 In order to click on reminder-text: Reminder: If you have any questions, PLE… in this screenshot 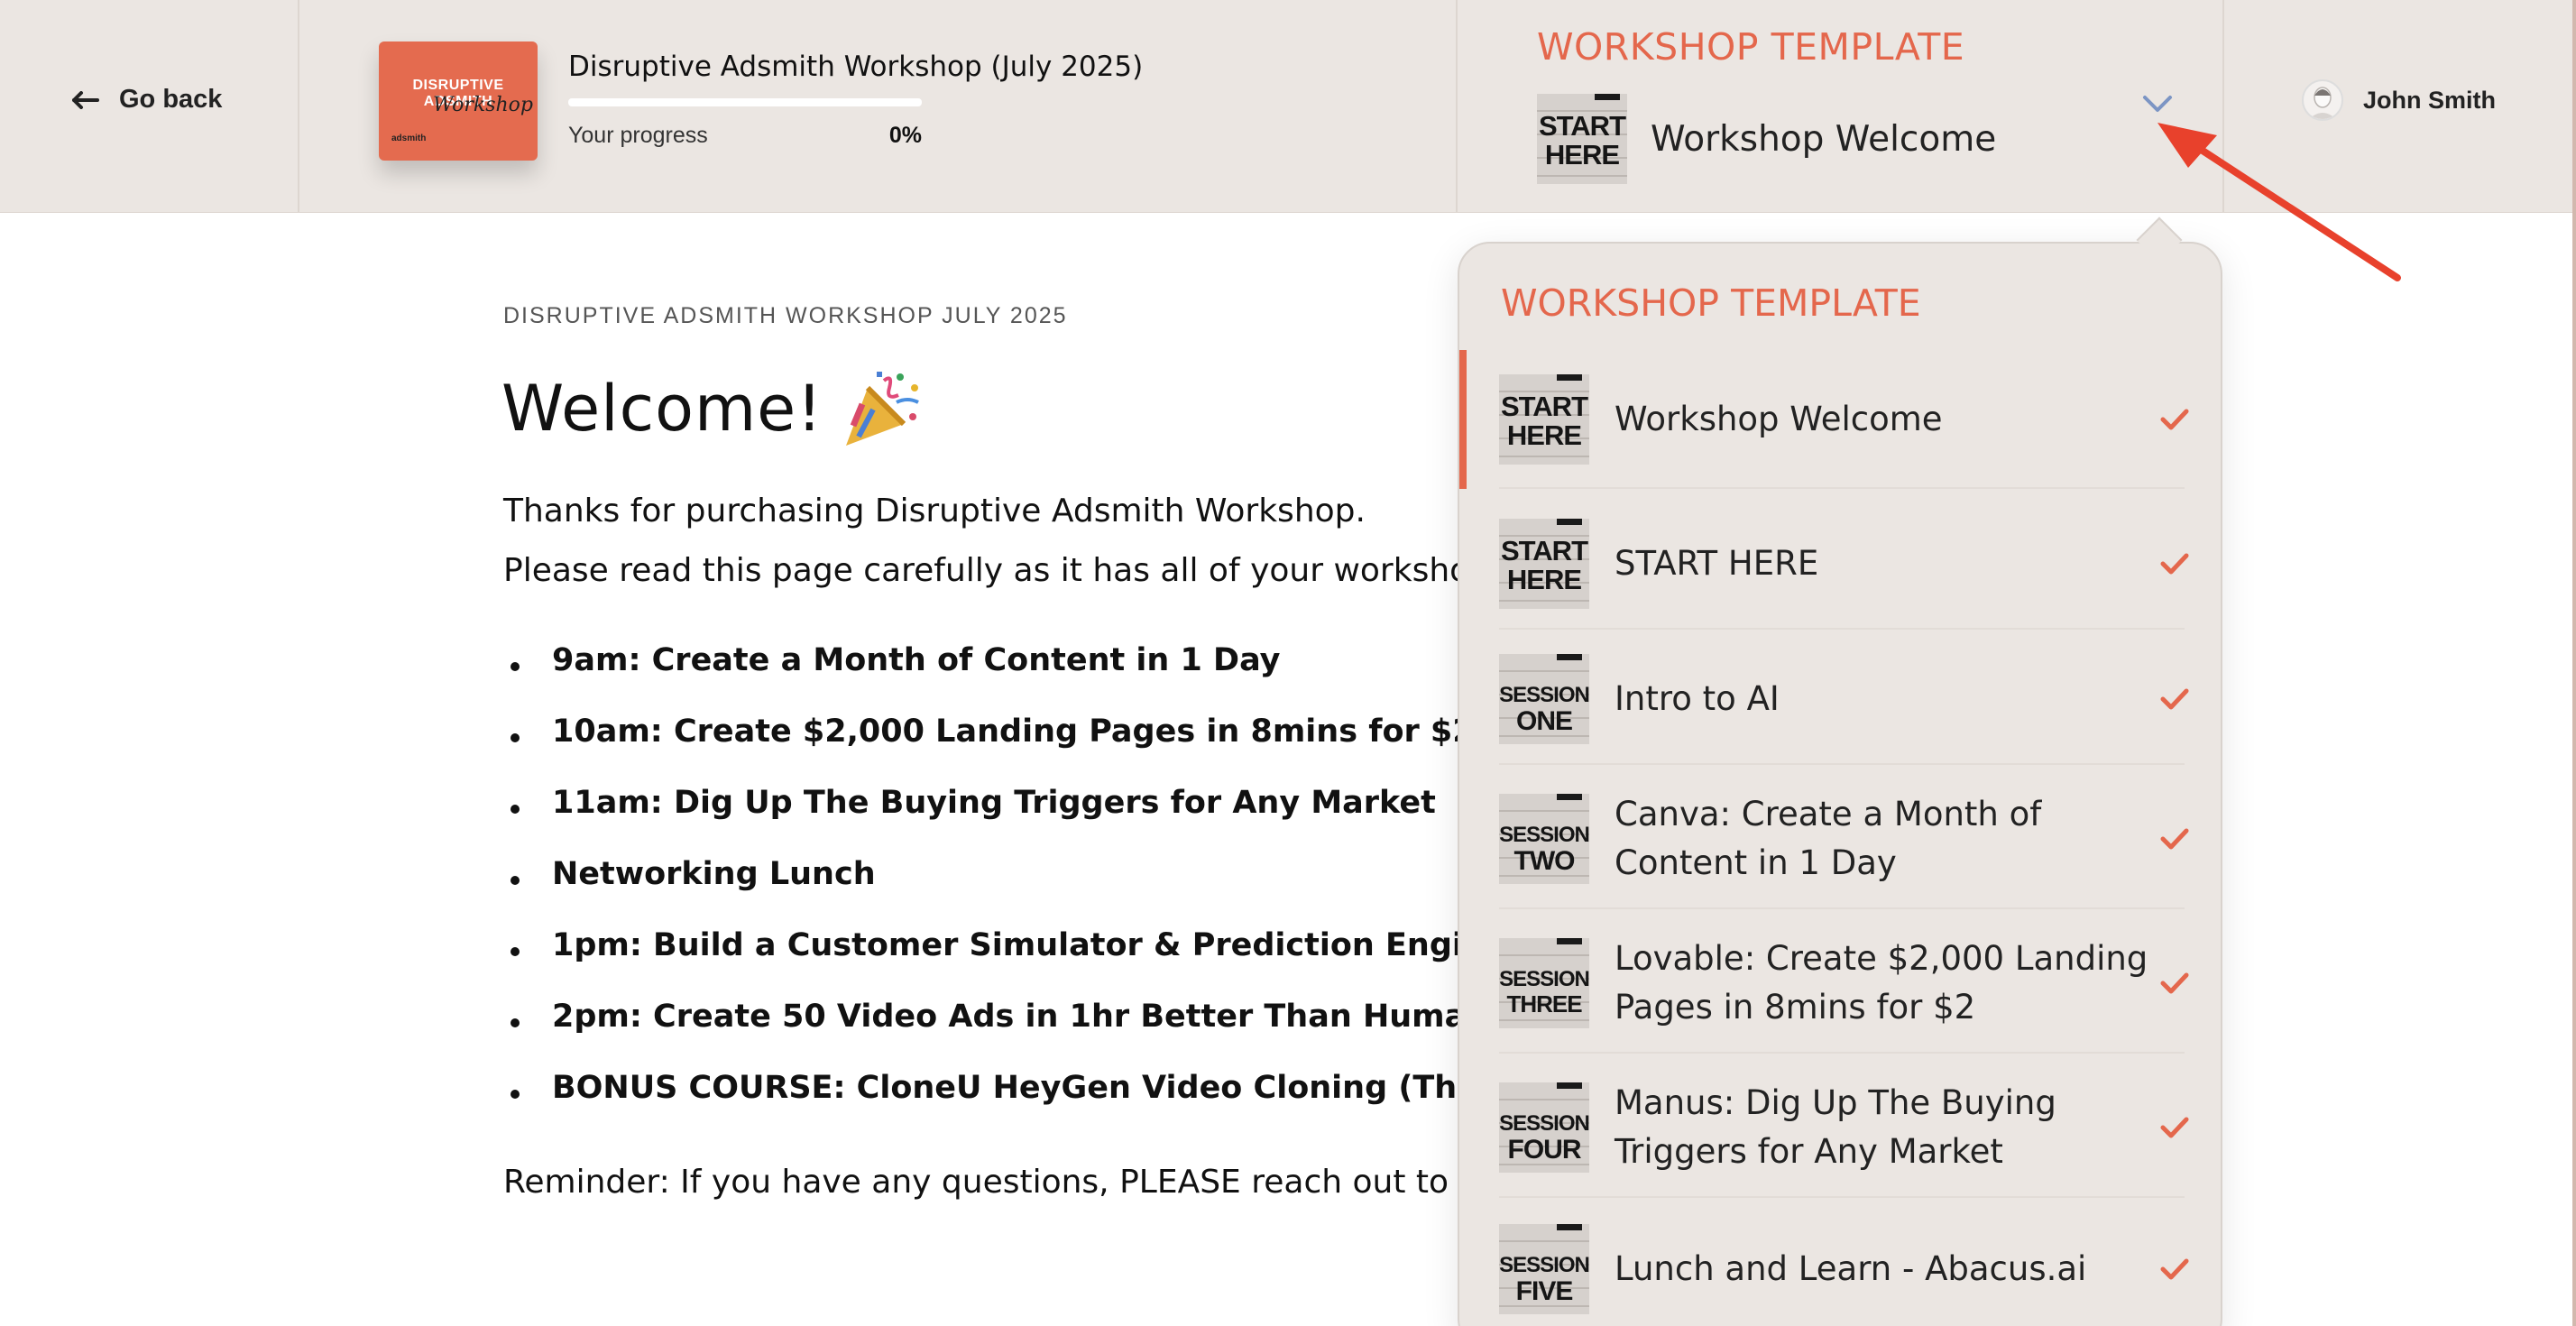, I will do `click(1000, 1182)`.